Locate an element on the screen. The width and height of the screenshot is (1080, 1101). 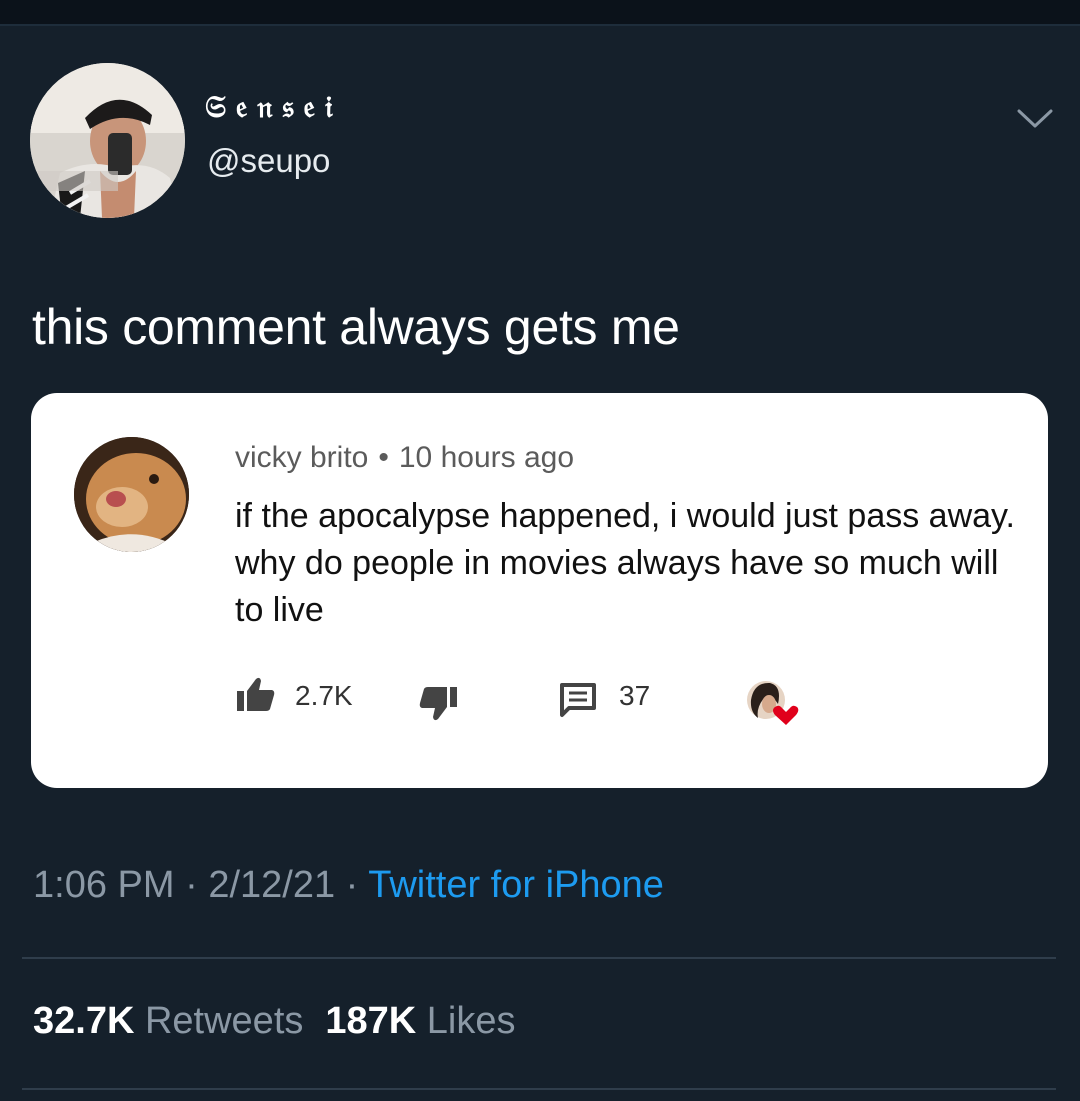
comment-time: 10 hours ago is located at coordinates (486, 457).